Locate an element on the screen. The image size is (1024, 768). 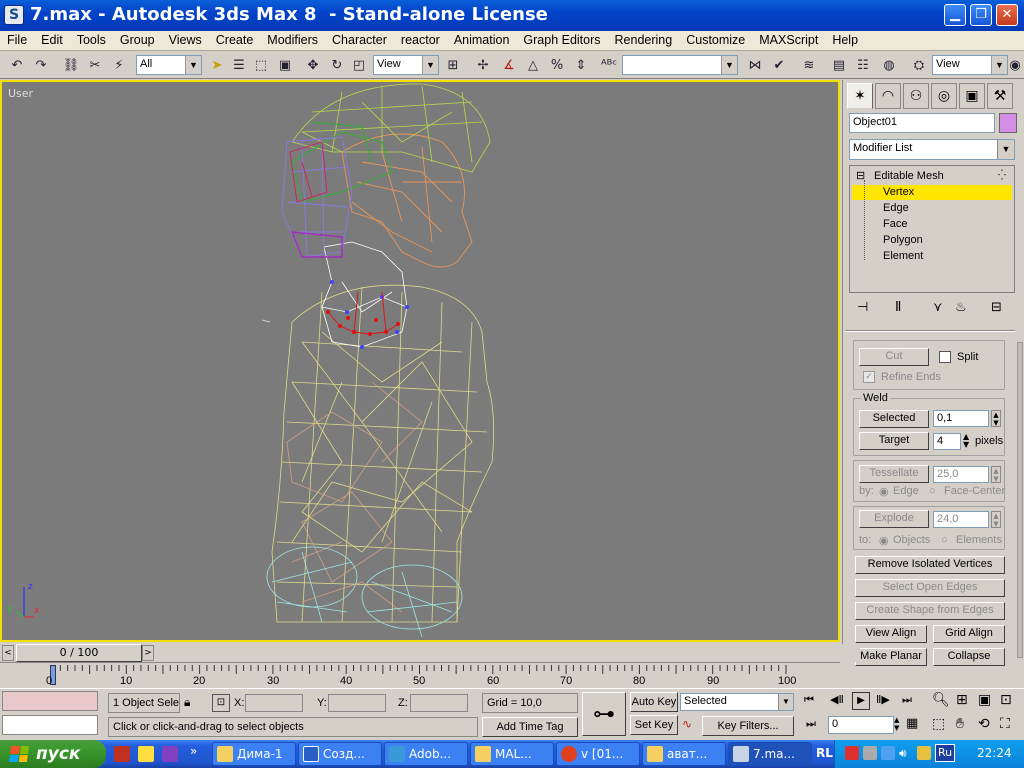
menu-customize: Customize is located at coordinates (715, 39).